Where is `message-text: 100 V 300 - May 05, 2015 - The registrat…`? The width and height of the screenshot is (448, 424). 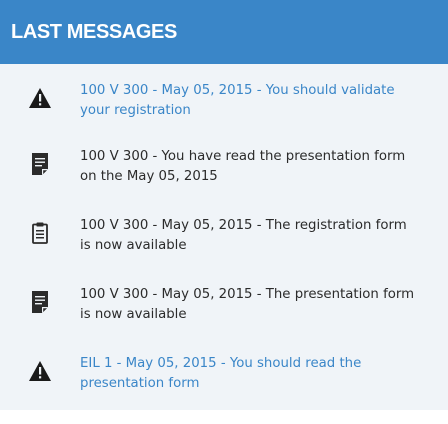
message-text: 100 V 300 - May 05, 2015 - The registrat… is located at coordinates (250, 236).